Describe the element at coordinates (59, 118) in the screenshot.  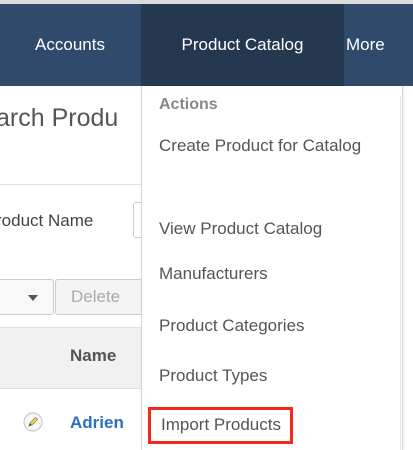
I see `page-title: arch Produ` at that location.